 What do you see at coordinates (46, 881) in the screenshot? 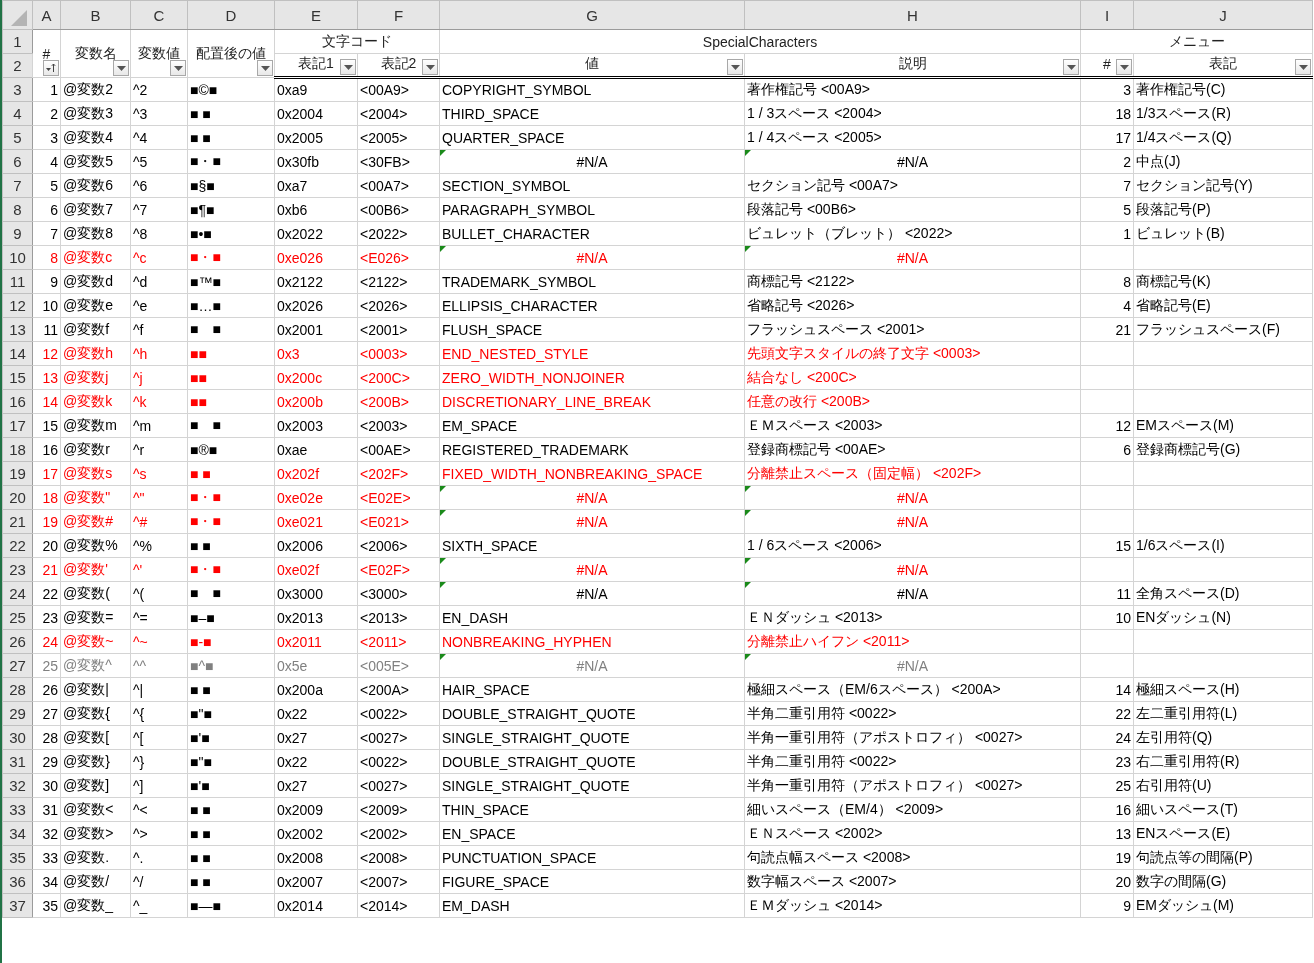
I see `table-cell: 34` at bounding box center [46, 881].